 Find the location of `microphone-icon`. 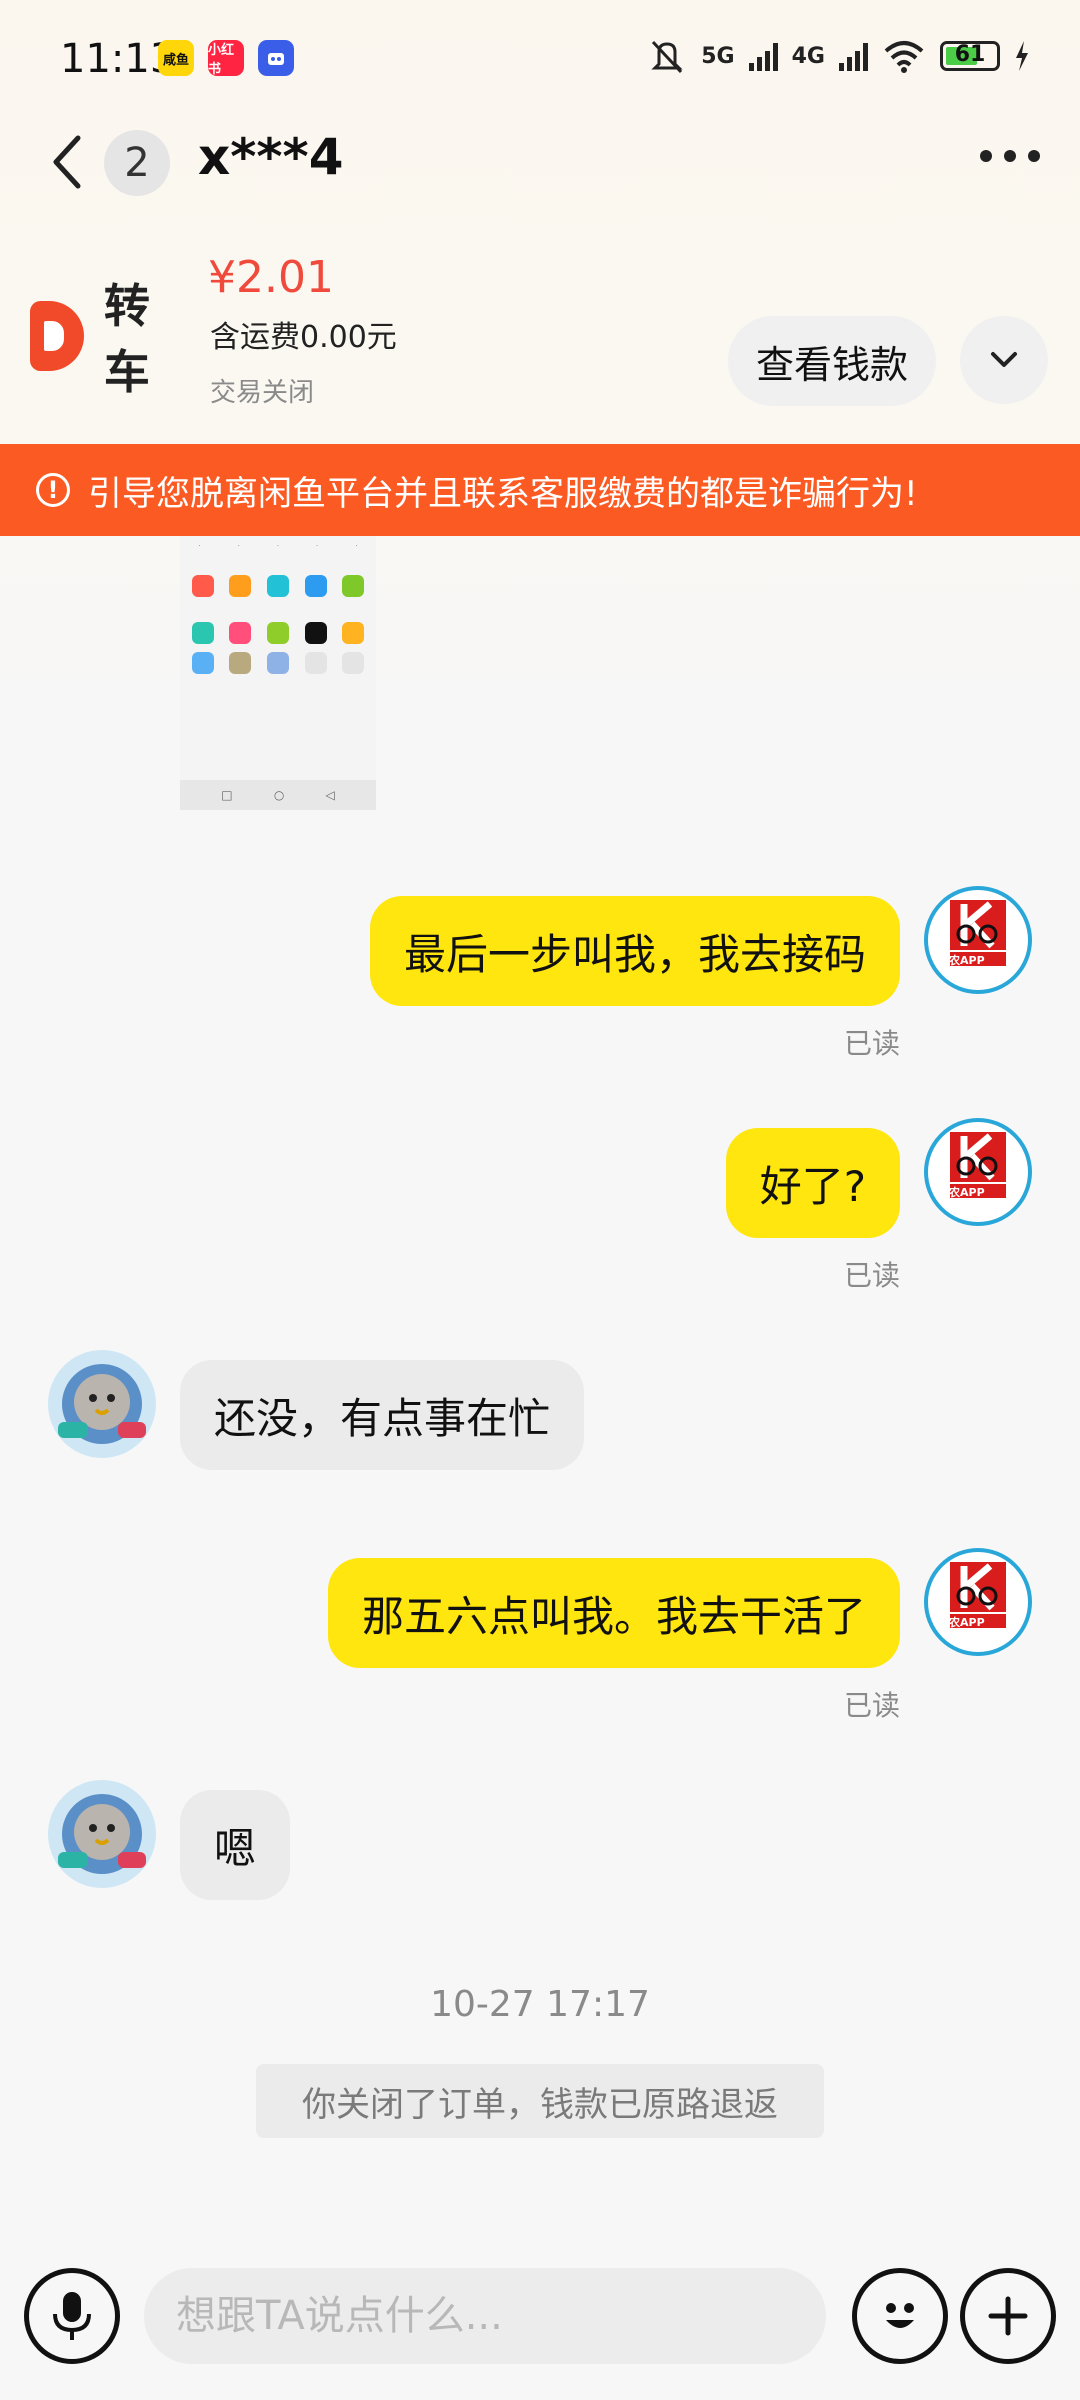

microphone-icon is located at coordinates (72, 2316).